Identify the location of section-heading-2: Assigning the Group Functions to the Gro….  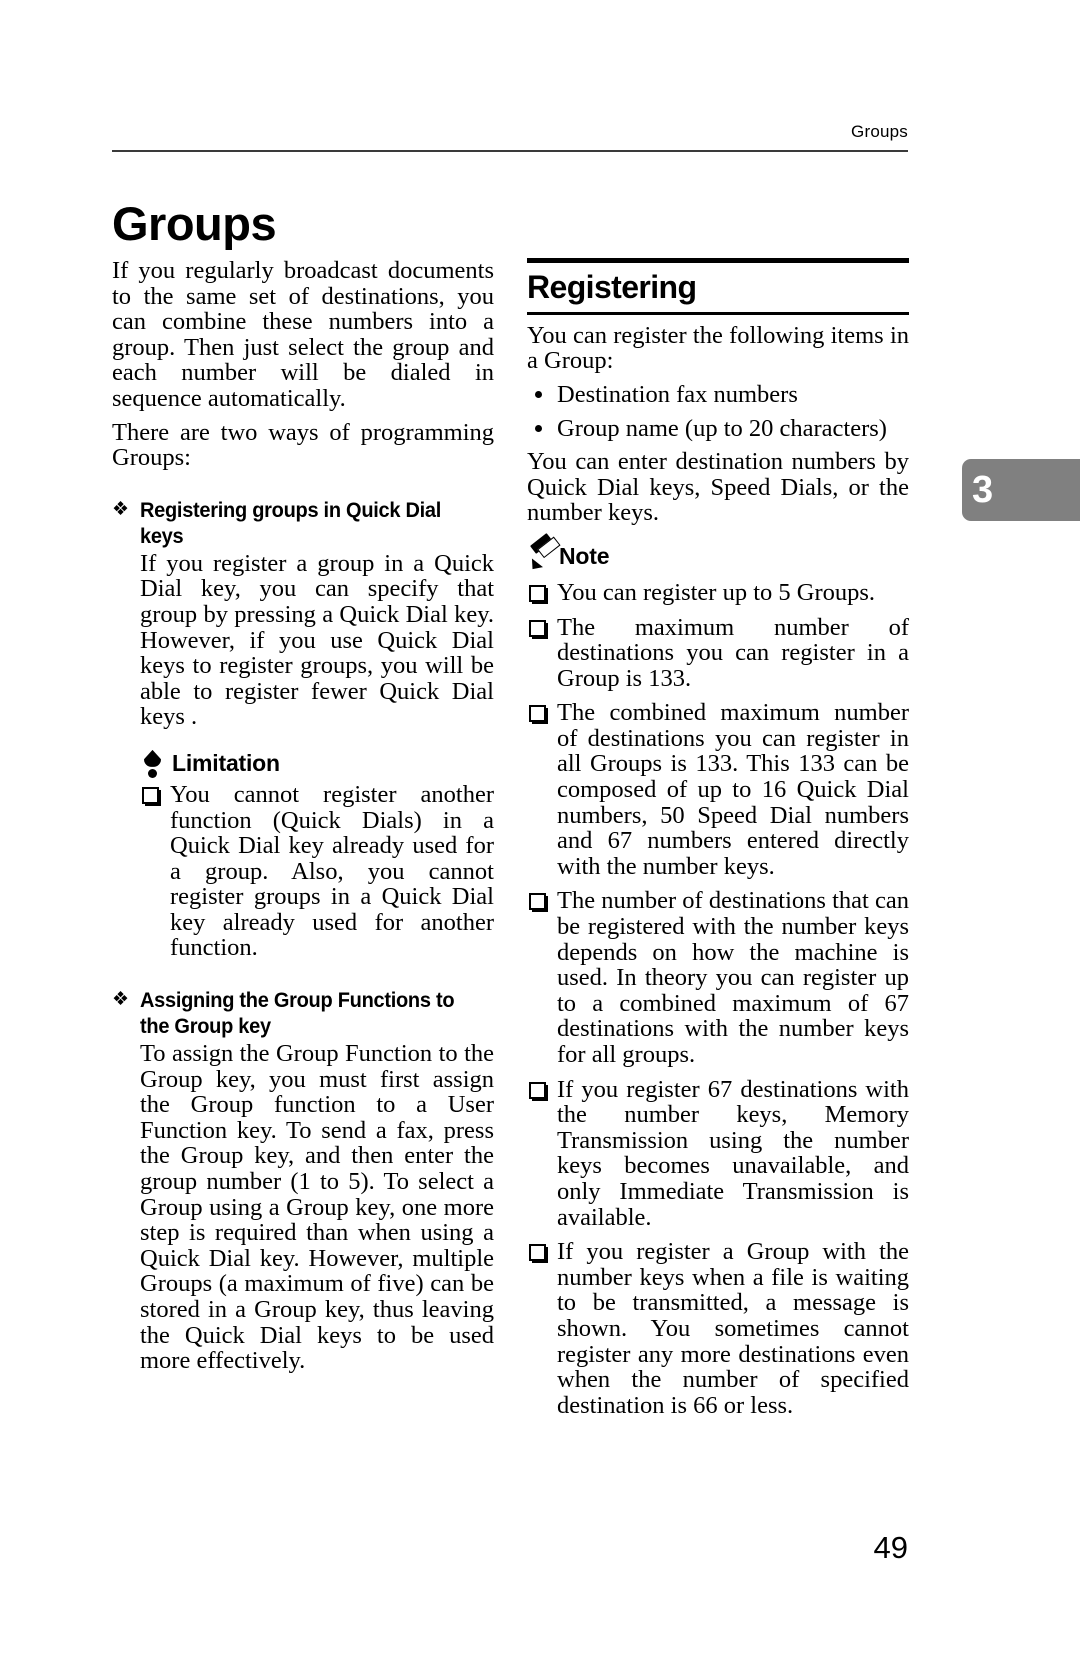
(297, 1013).